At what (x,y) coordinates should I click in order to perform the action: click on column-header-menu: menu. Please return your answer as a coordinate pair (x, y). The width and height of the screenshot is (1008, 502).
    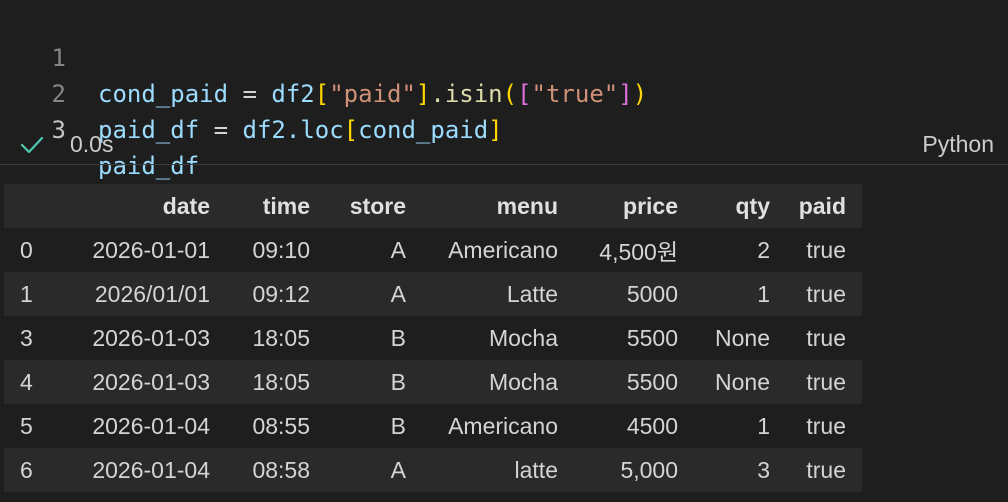
    Looking at the image, I should click on (527, 205).